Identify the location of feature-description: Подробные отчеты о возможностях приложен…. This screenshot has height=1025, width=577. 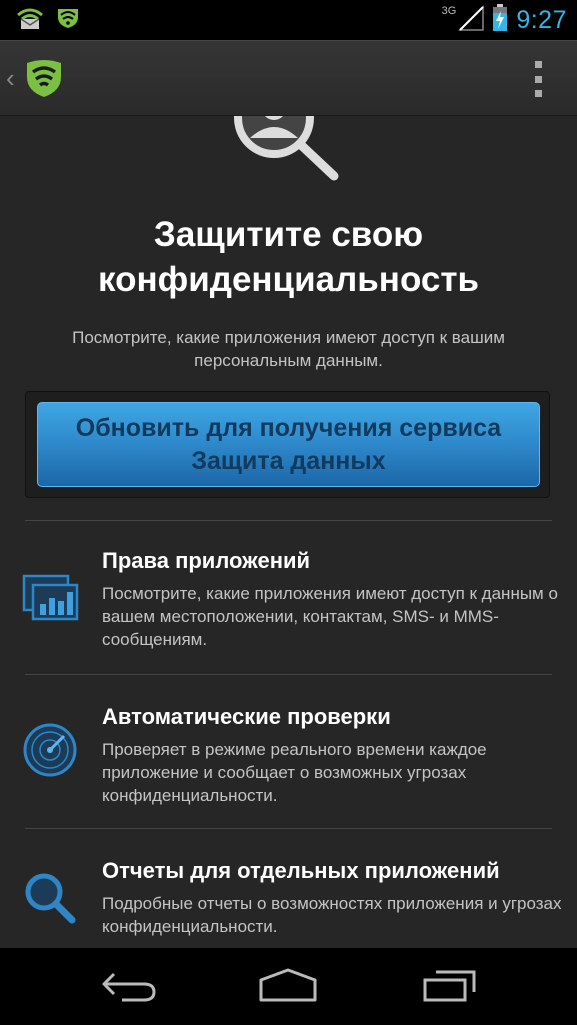
(332, 915).